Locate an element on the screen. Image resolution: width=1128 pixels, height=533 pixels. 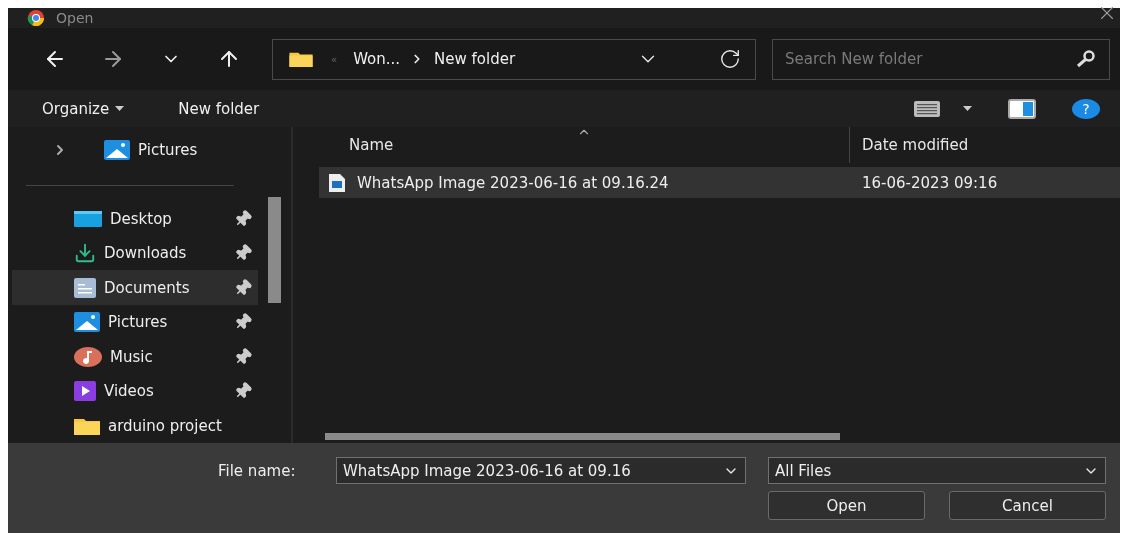
file-row: WhatsApp Image 2023-06-16 at 09.16.24 16-06-2023 09:16 is located at coordinates (719, 182).